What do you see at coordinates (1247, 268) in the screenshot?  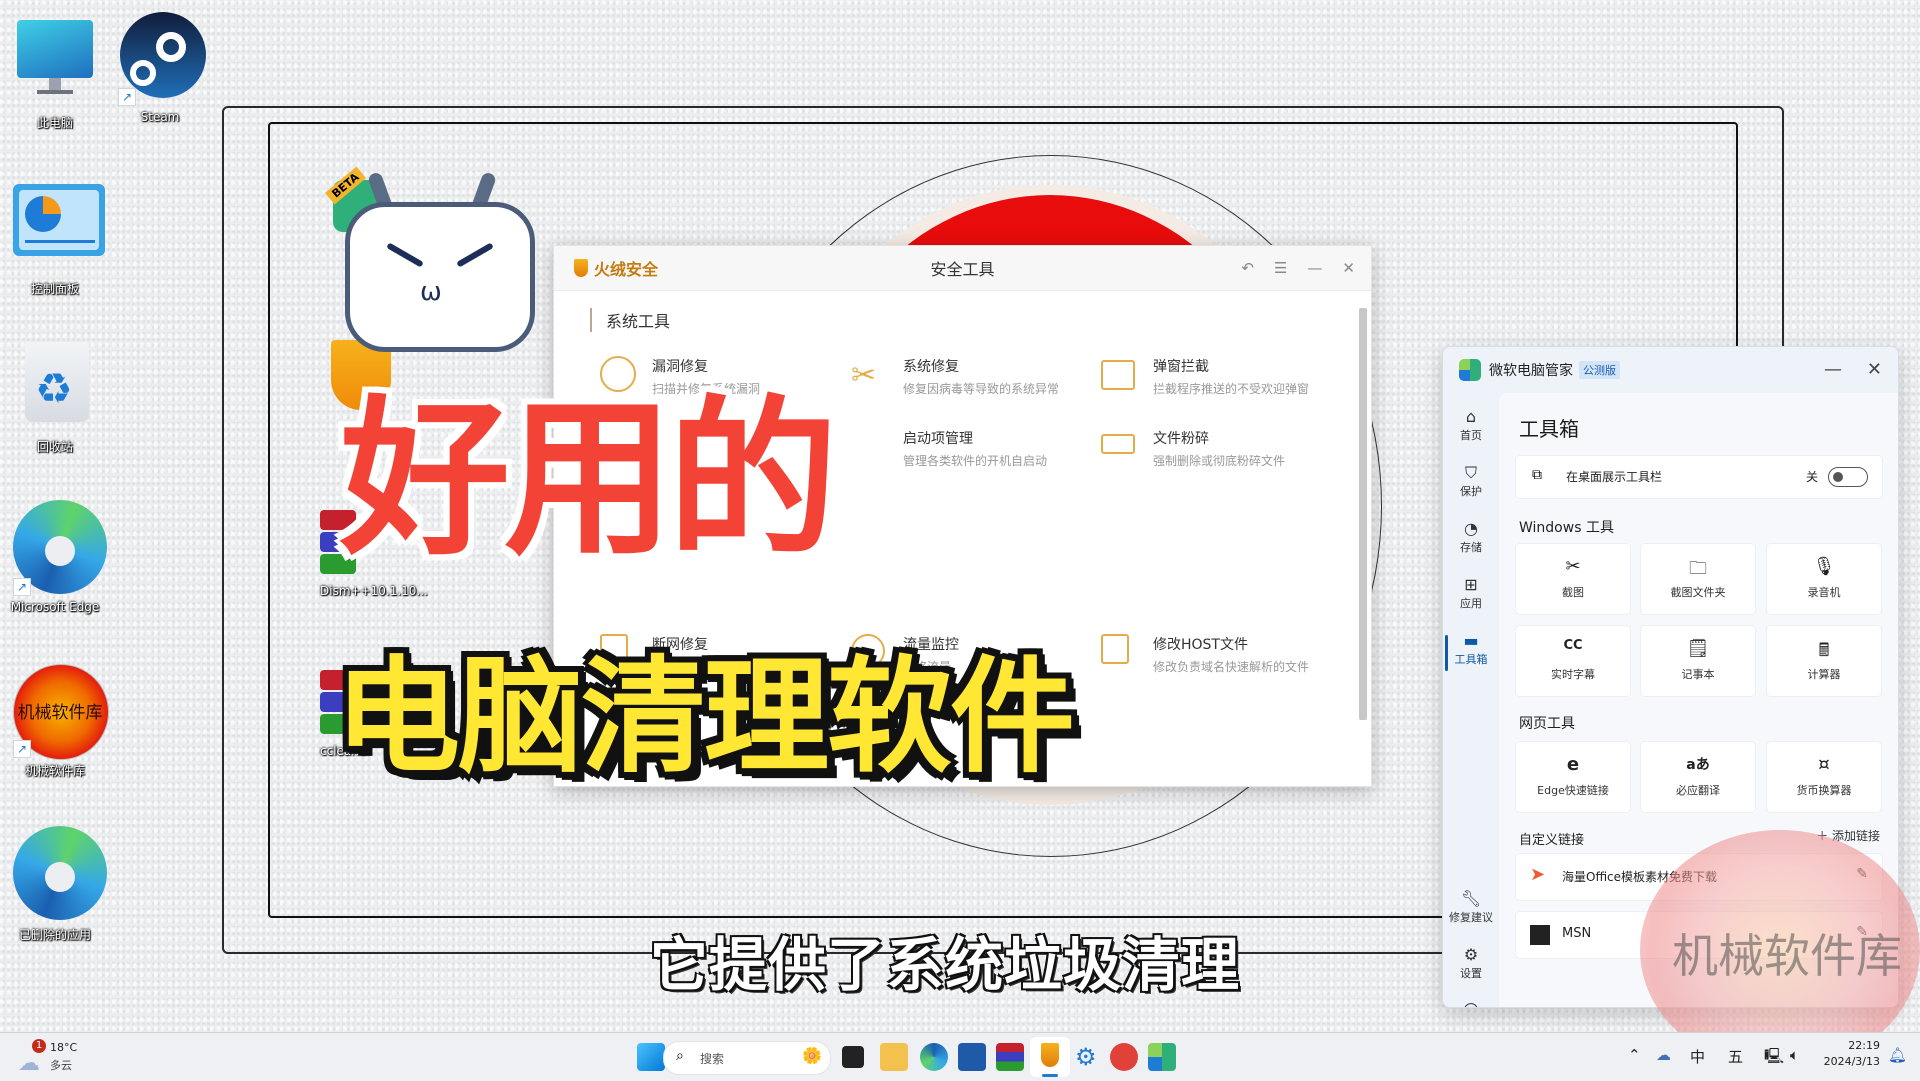 I see `back-icon: ↶` at bounding box center [1247, 268].